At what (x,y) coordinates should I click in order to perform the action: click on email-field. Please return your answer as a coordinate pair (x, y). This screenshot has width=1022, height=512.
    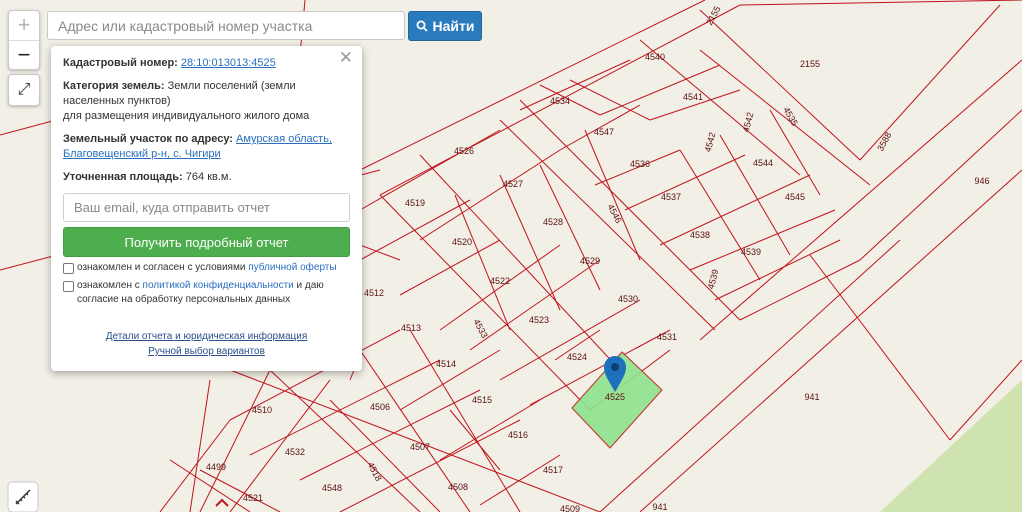
    Looking at the image, I should click on (206, 207).